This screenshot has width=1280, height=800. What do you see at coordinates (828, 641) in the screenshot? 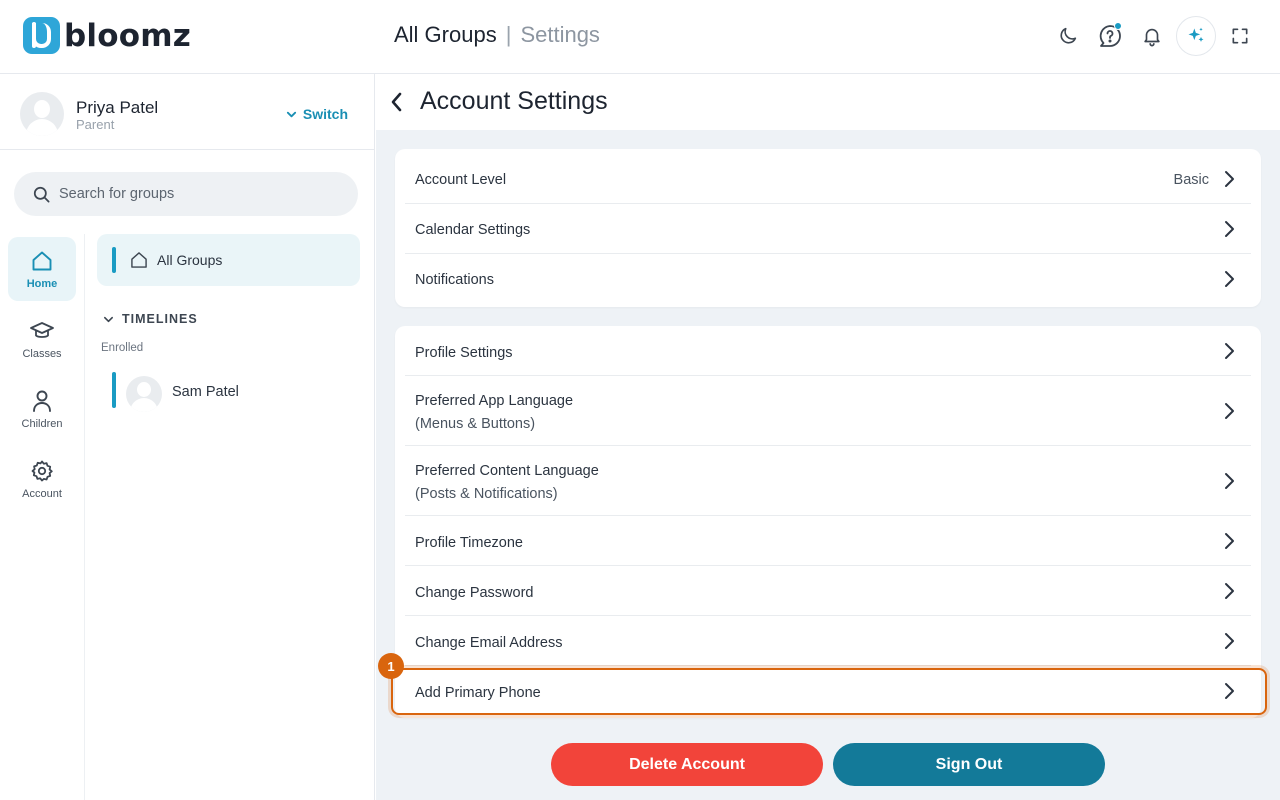
I see `row-change-email: Change Email Address` at bounding box center [828, 641].